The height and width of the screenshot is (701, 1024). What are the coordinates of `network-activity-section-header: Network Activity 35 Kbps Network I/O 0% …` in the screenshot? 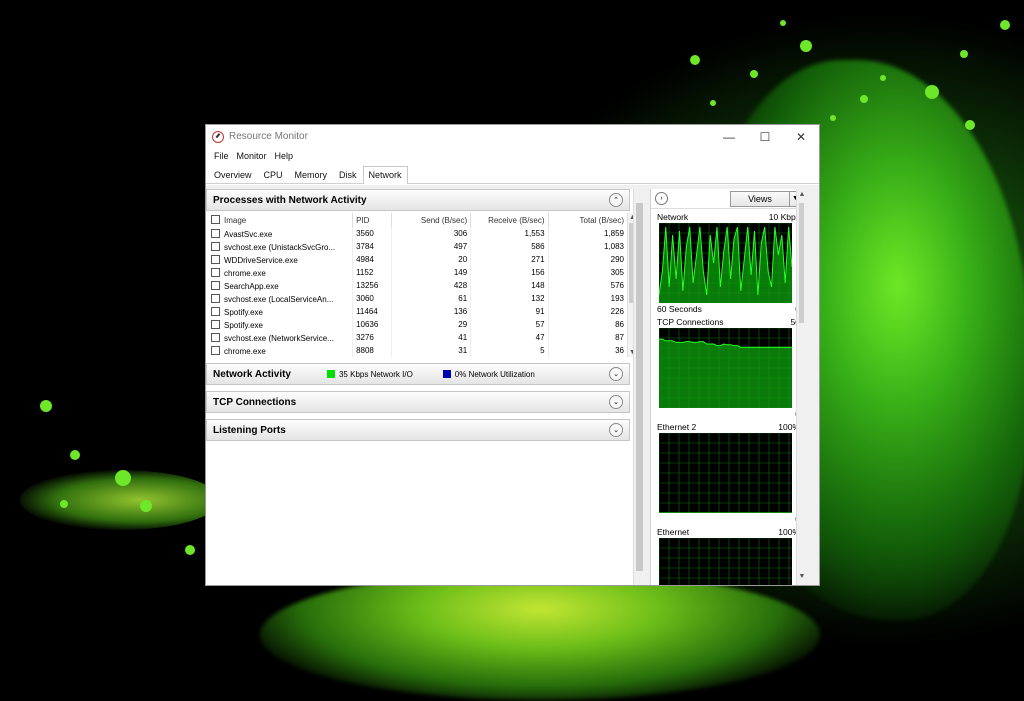 It's located at (418, 374).